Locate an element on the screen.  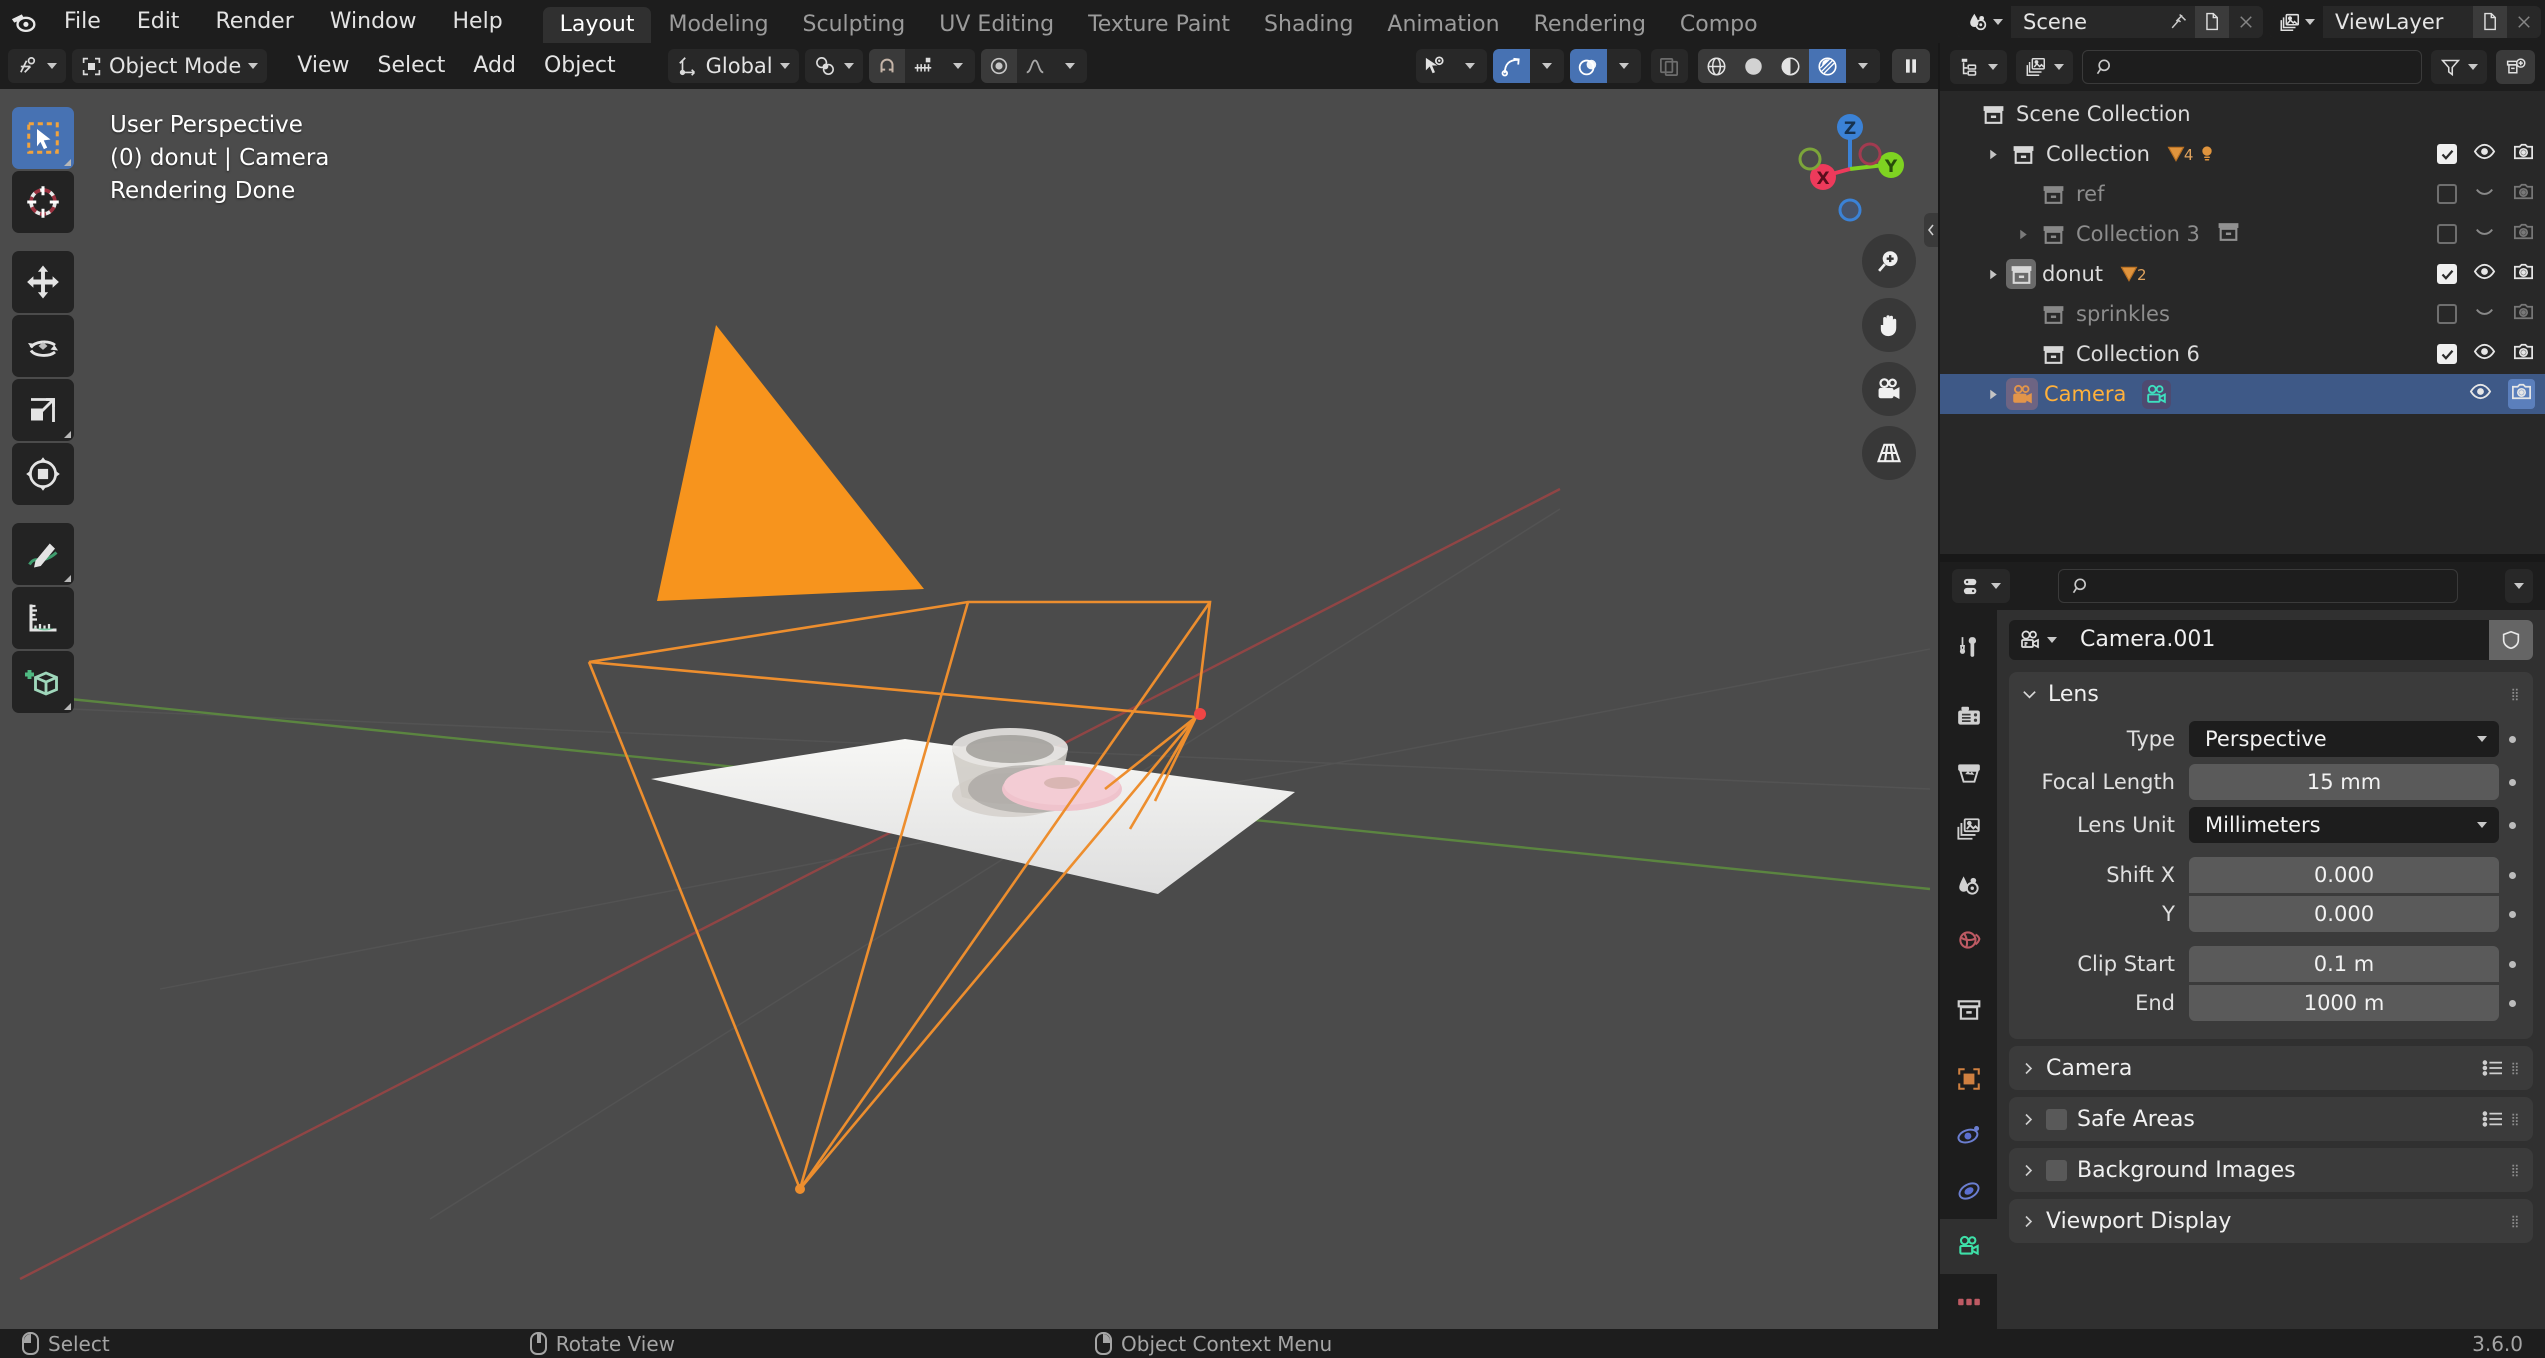
collapsed-panel: Camera ⣿ is located at coordinates (2271, 1068).